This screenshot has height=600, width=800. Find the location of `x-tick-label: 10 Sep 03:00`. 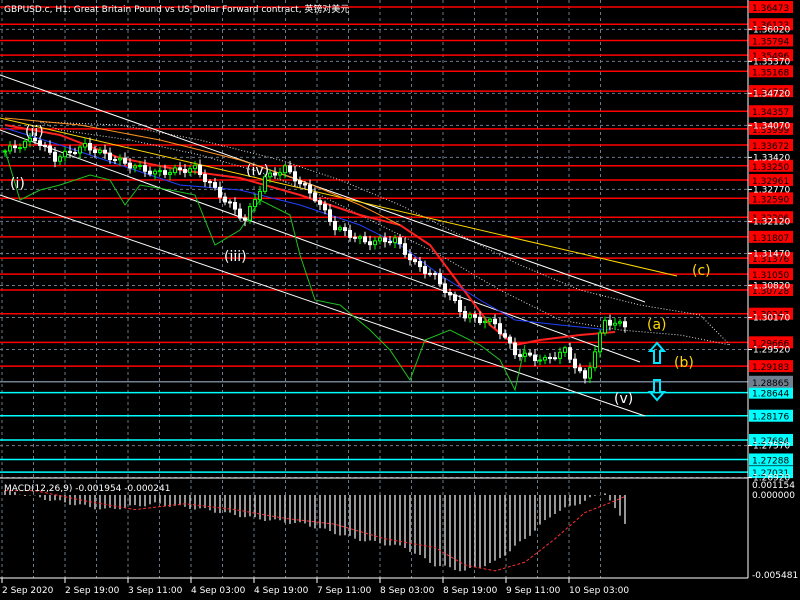

x-tick-label: 10 Sep 03:00 is located at coordinates (599, 591).